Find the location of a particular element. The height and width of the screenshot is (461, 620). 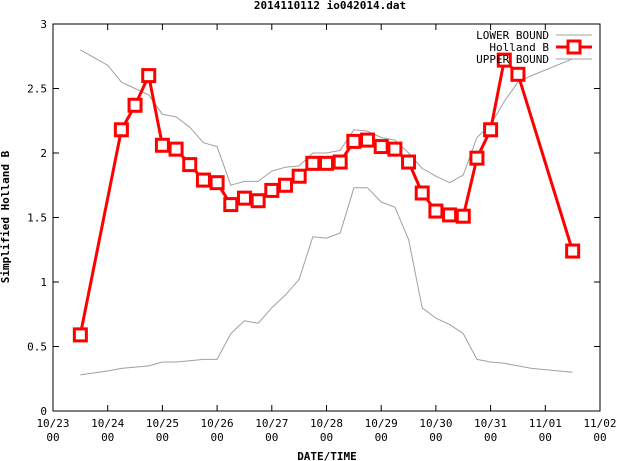

legend-item-upper-bound: UPPER BOUND is located at coordinates (534, 59).